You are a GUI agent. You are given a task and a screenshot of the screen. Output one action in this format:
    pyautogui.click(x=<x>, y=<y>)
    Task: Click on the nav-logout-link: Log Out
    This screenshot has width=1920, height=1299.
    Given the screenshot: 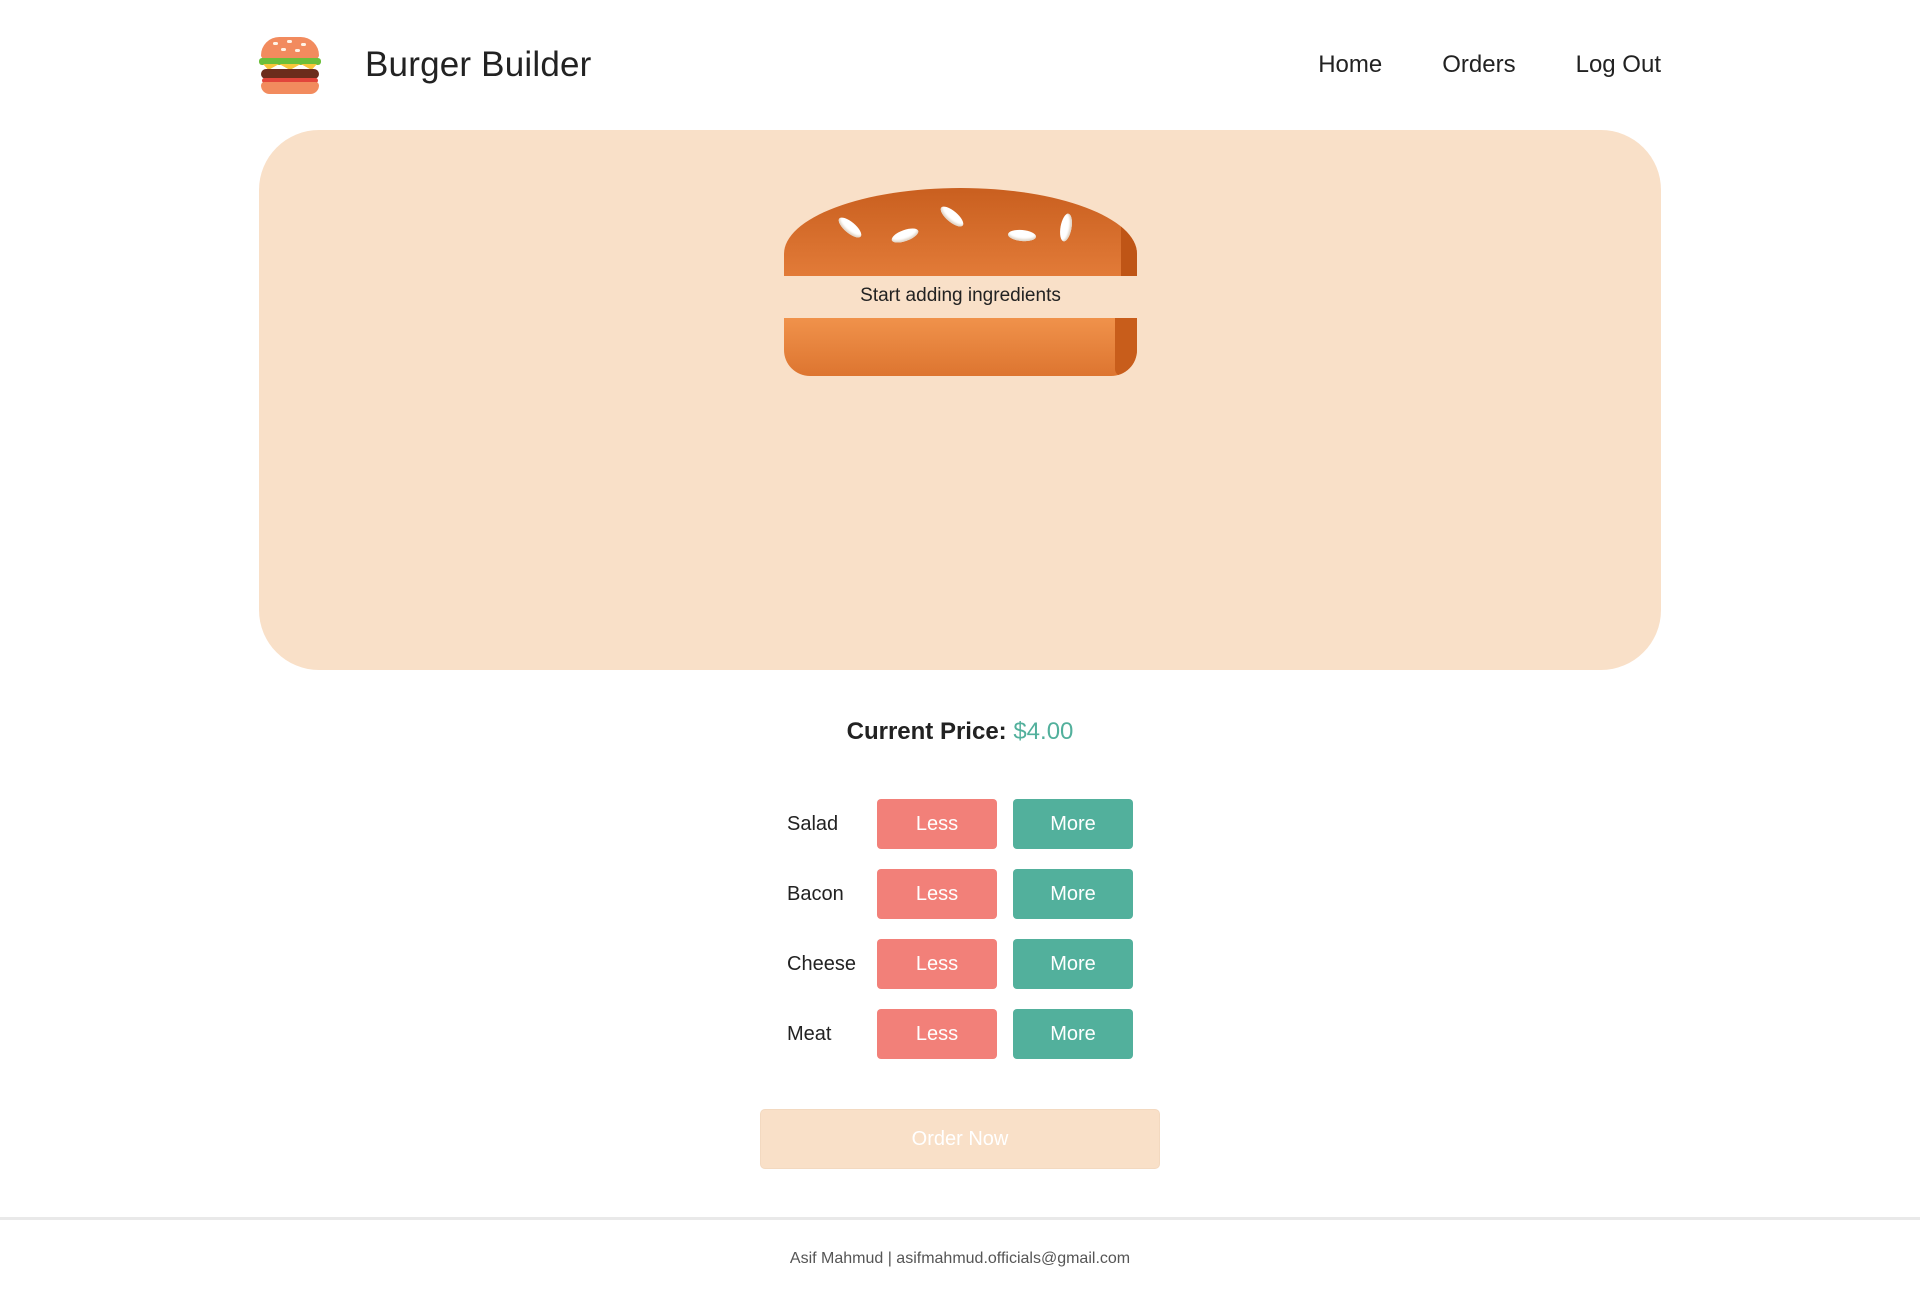 What is the action you would take?
    pyautogui.click(x=1618, y=65)
    